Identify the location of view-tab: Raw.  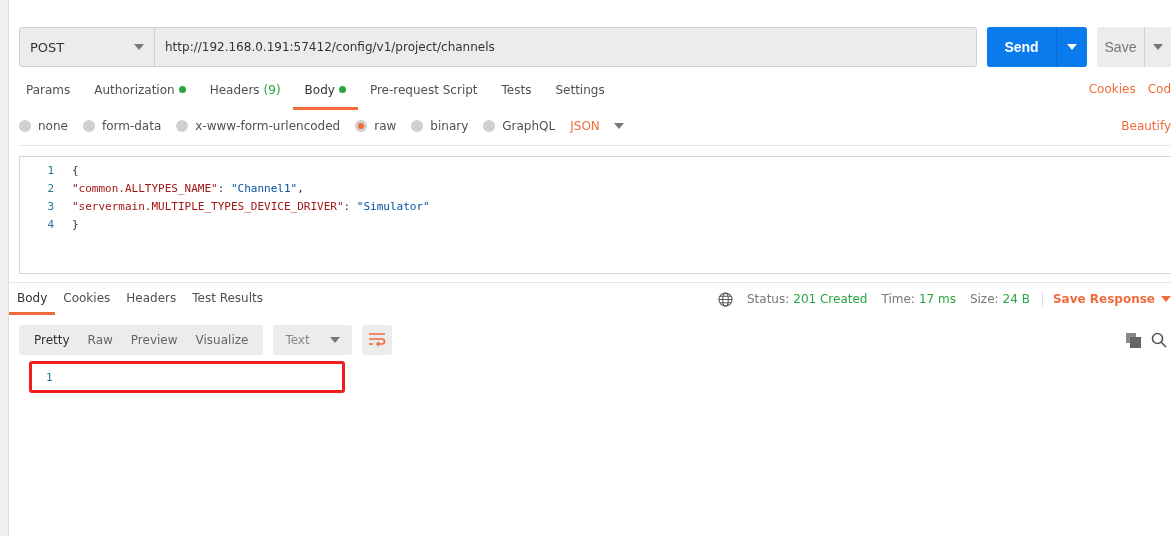
(100, 340).